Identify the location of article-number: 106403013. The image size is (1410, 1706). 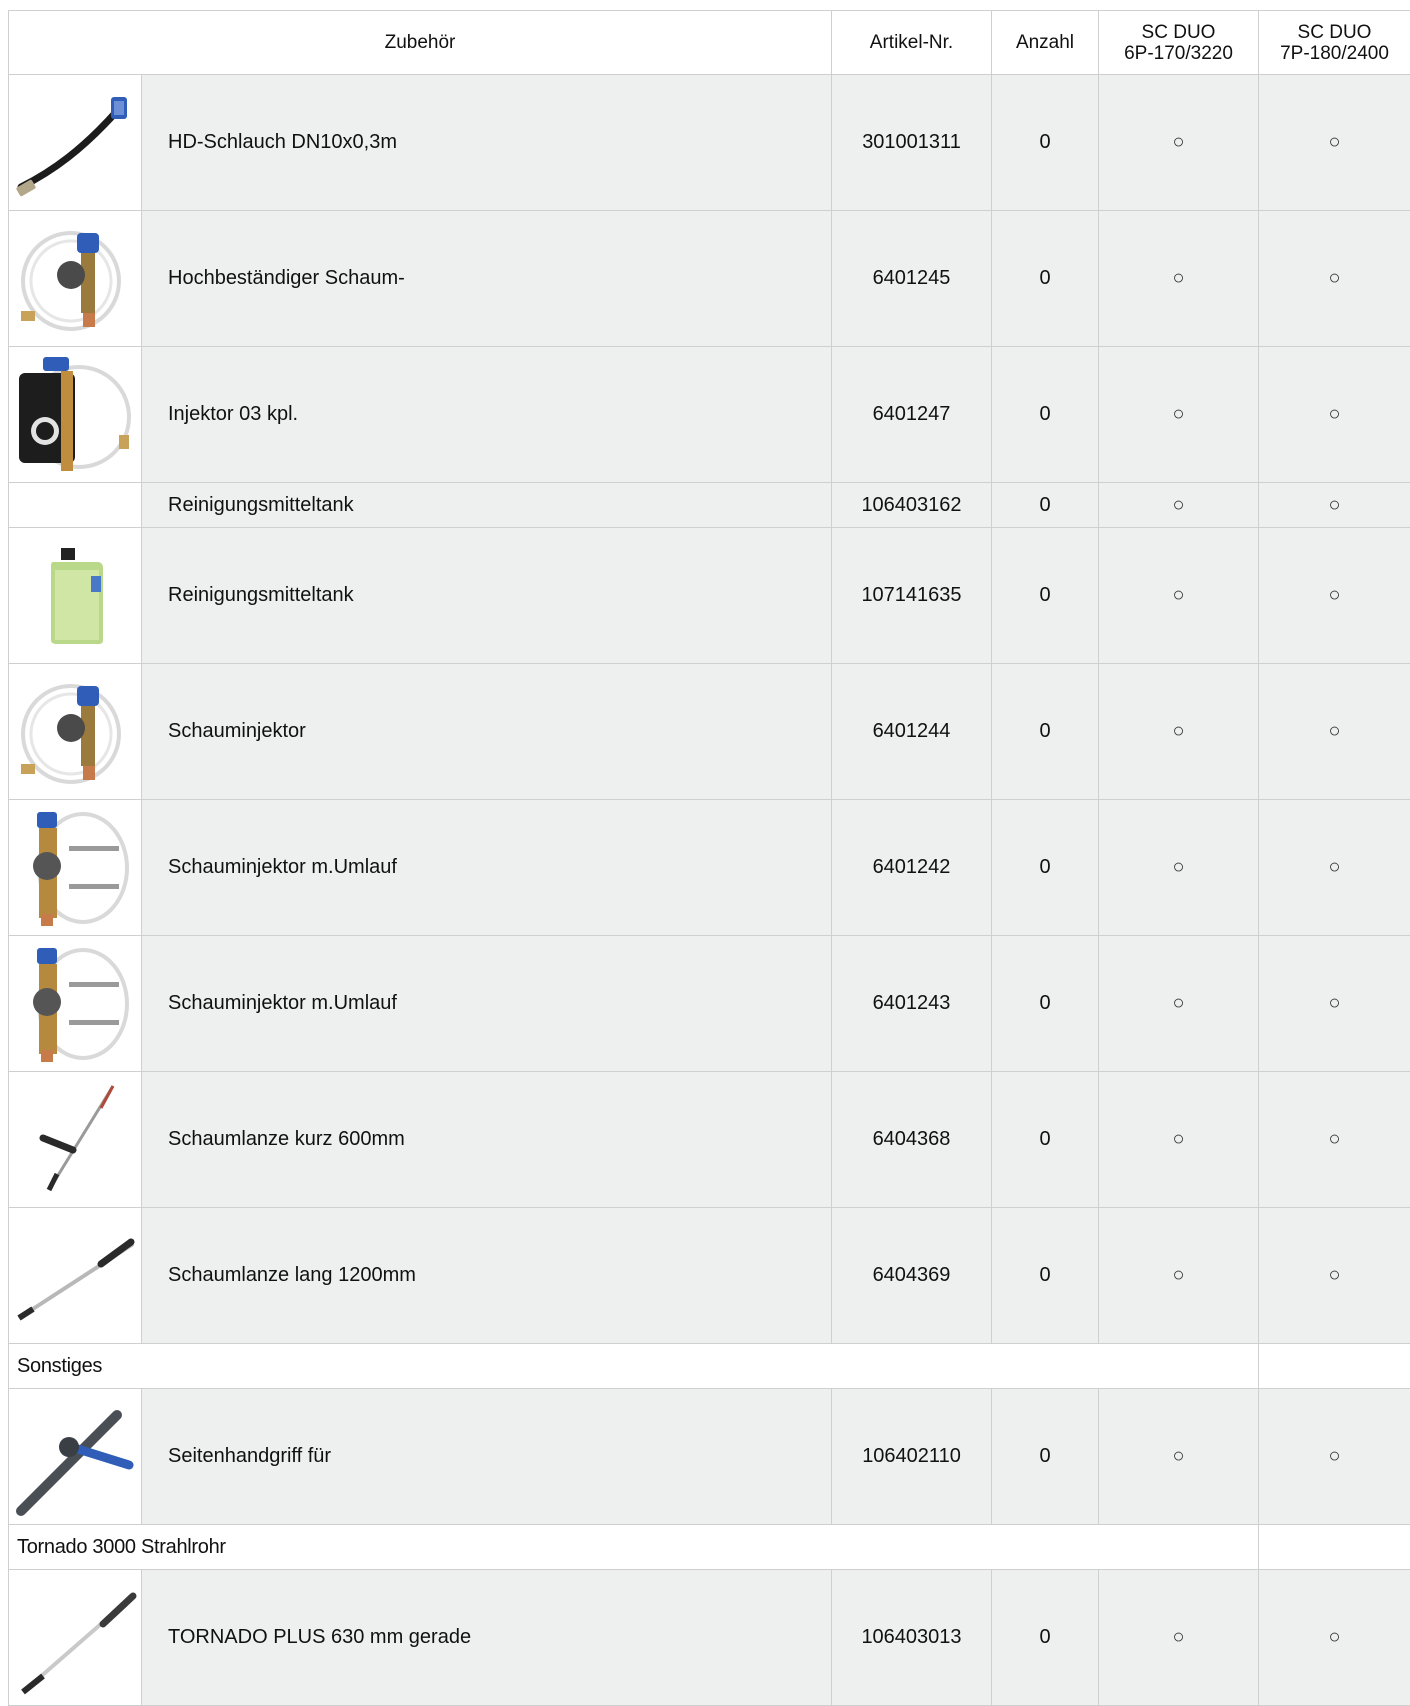
(912, 1638).